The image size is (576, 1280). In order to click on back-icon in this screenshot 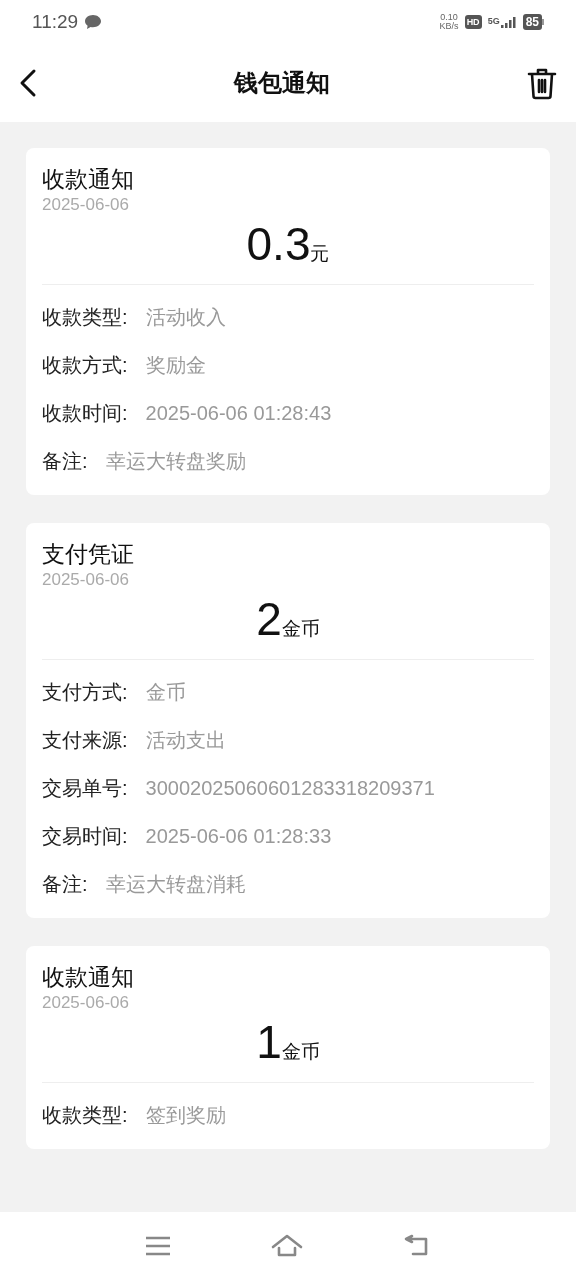, I will do `click(28, 83)`.